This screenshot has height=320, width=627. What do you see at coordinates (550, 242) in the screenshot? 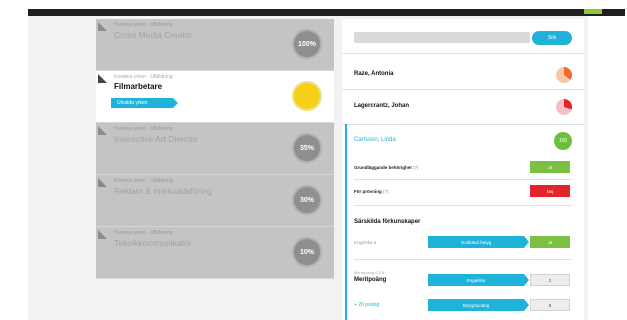
I see `grade-yes-tab: Ja` at bounding box center [550, 242].